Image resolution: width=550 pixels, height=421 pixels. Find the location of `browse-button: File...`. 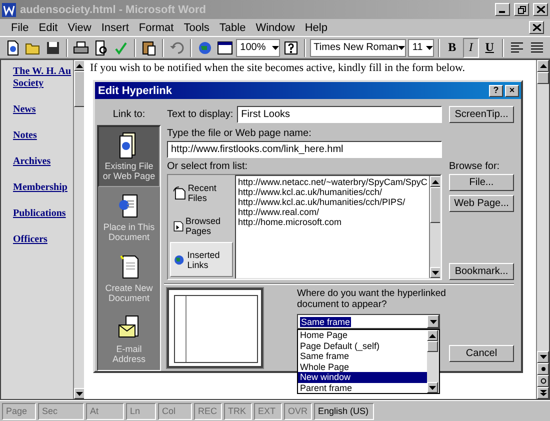

browse-button: File... is located at coordinates (481, 182).